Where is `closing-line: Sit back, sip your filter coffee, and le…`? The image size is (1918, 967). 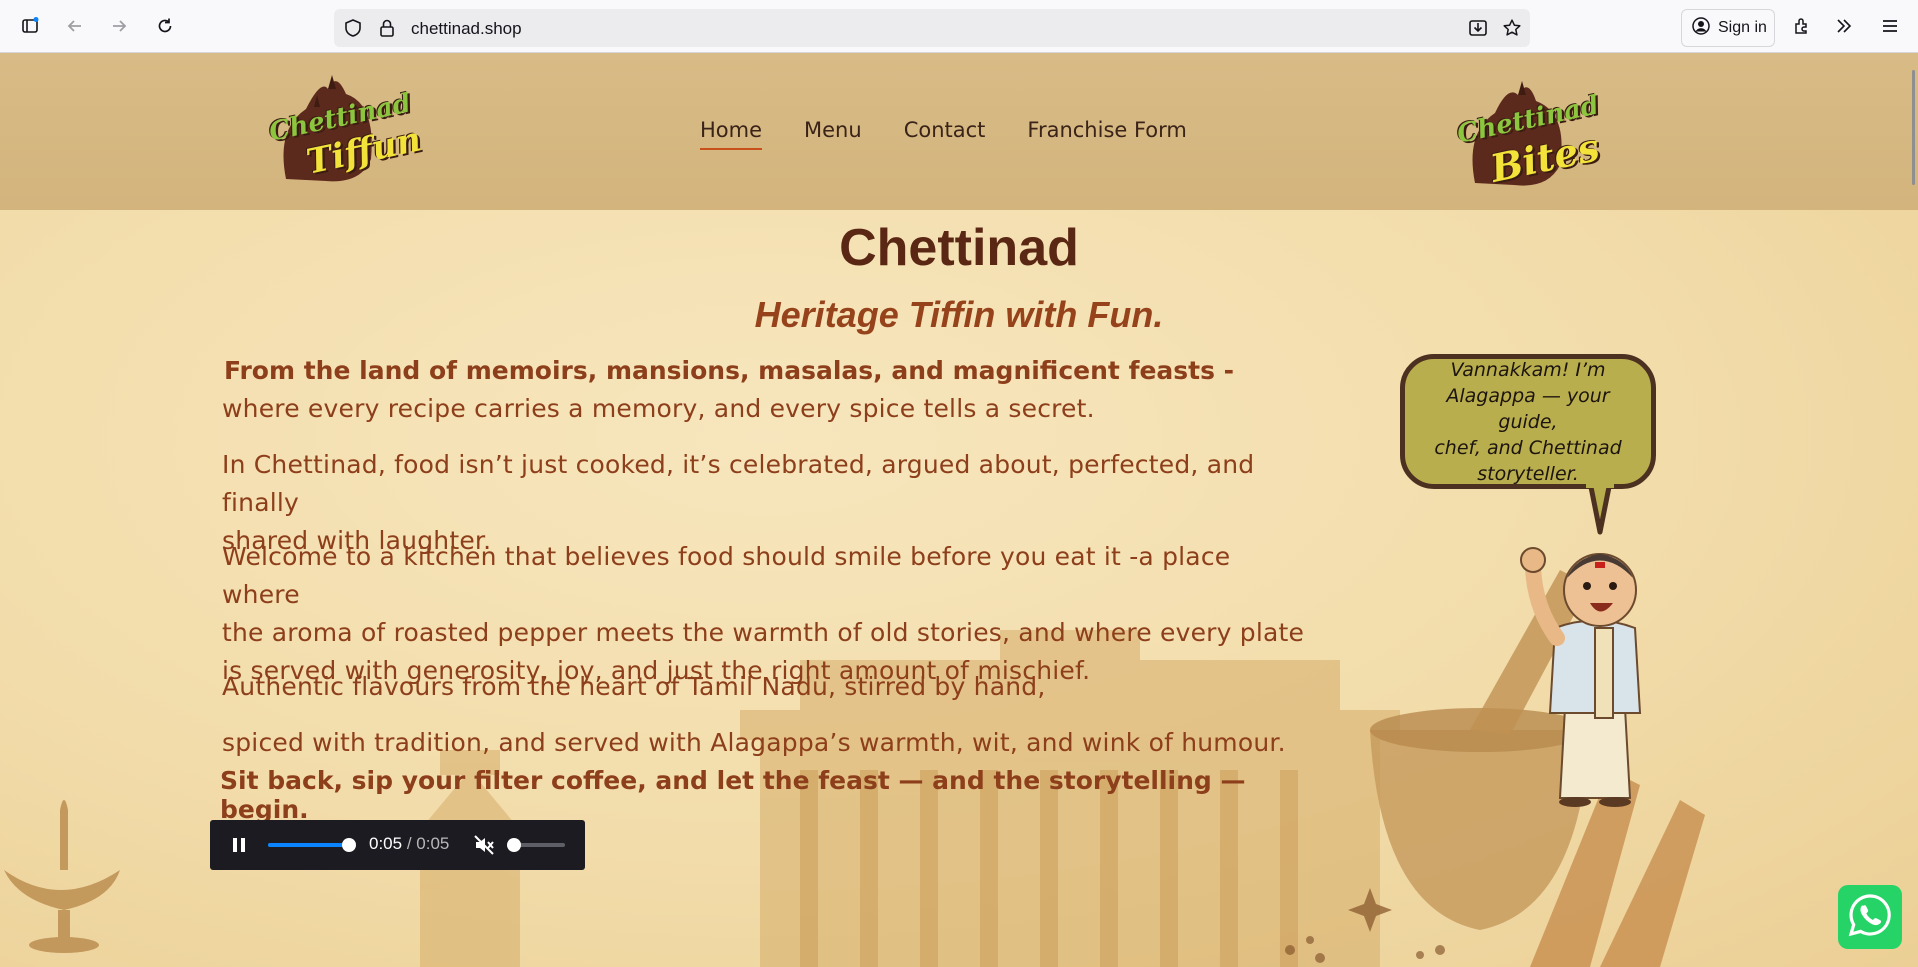 closing-line: Sit back, sip your filter coffee, and le… is located at coordinates (733, 795).